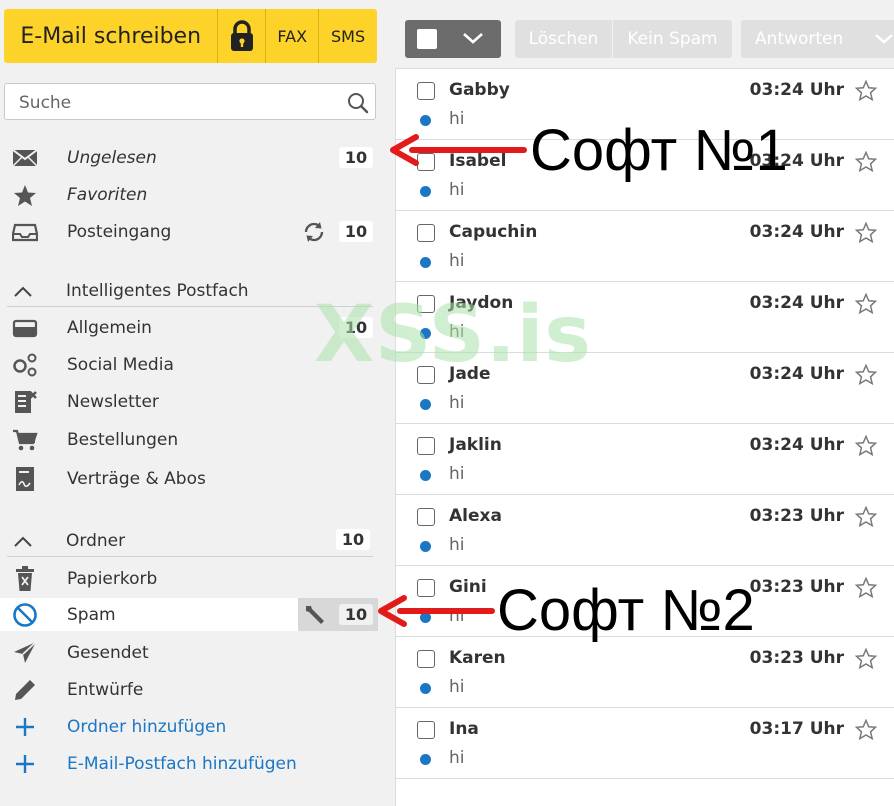  I want to click on contract-icon, so click(25, 479).